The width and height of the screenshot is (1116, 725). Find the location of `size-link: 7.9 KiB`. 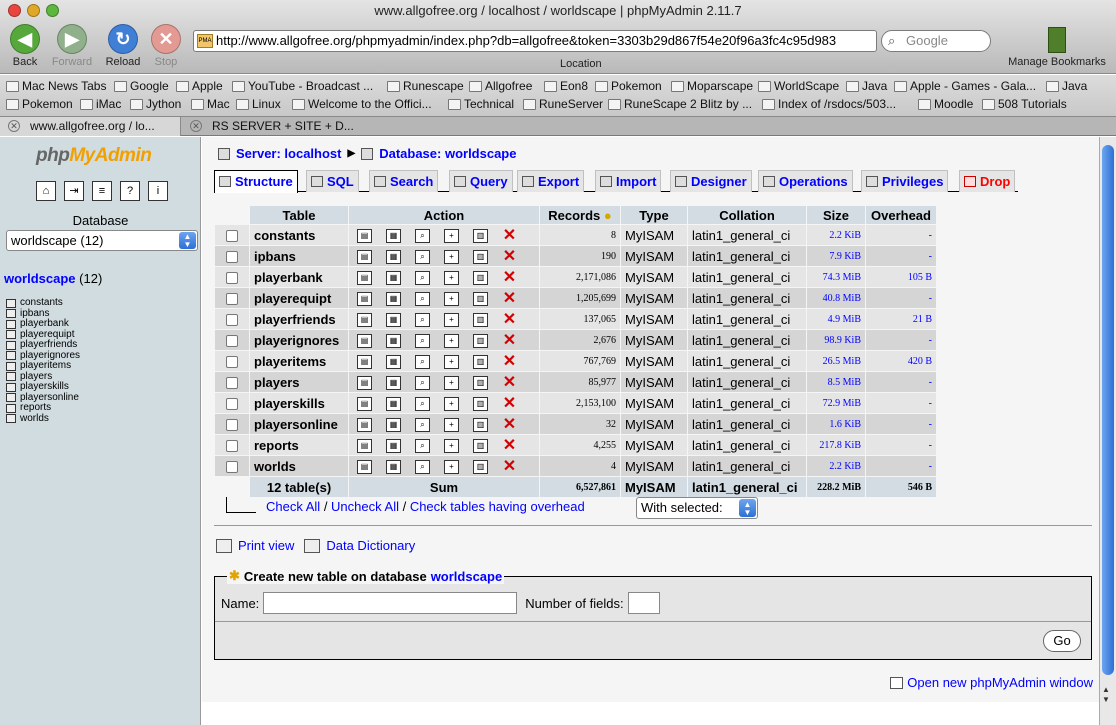

size-link: 7.9 KiB is located at coordinates (836, 256).